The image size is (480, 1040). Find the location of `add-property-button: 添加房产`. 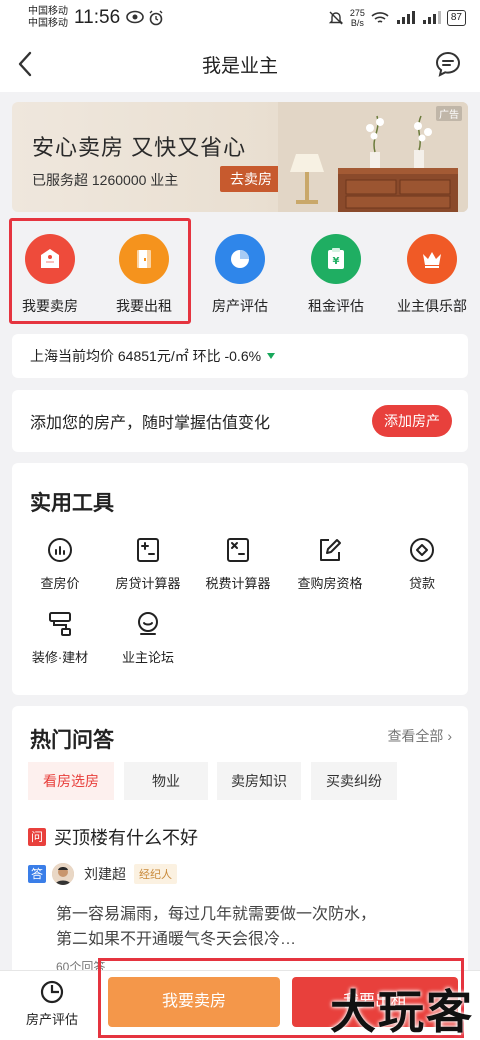

add-property-button: 添加房产 is located at coordinates (412, 421).